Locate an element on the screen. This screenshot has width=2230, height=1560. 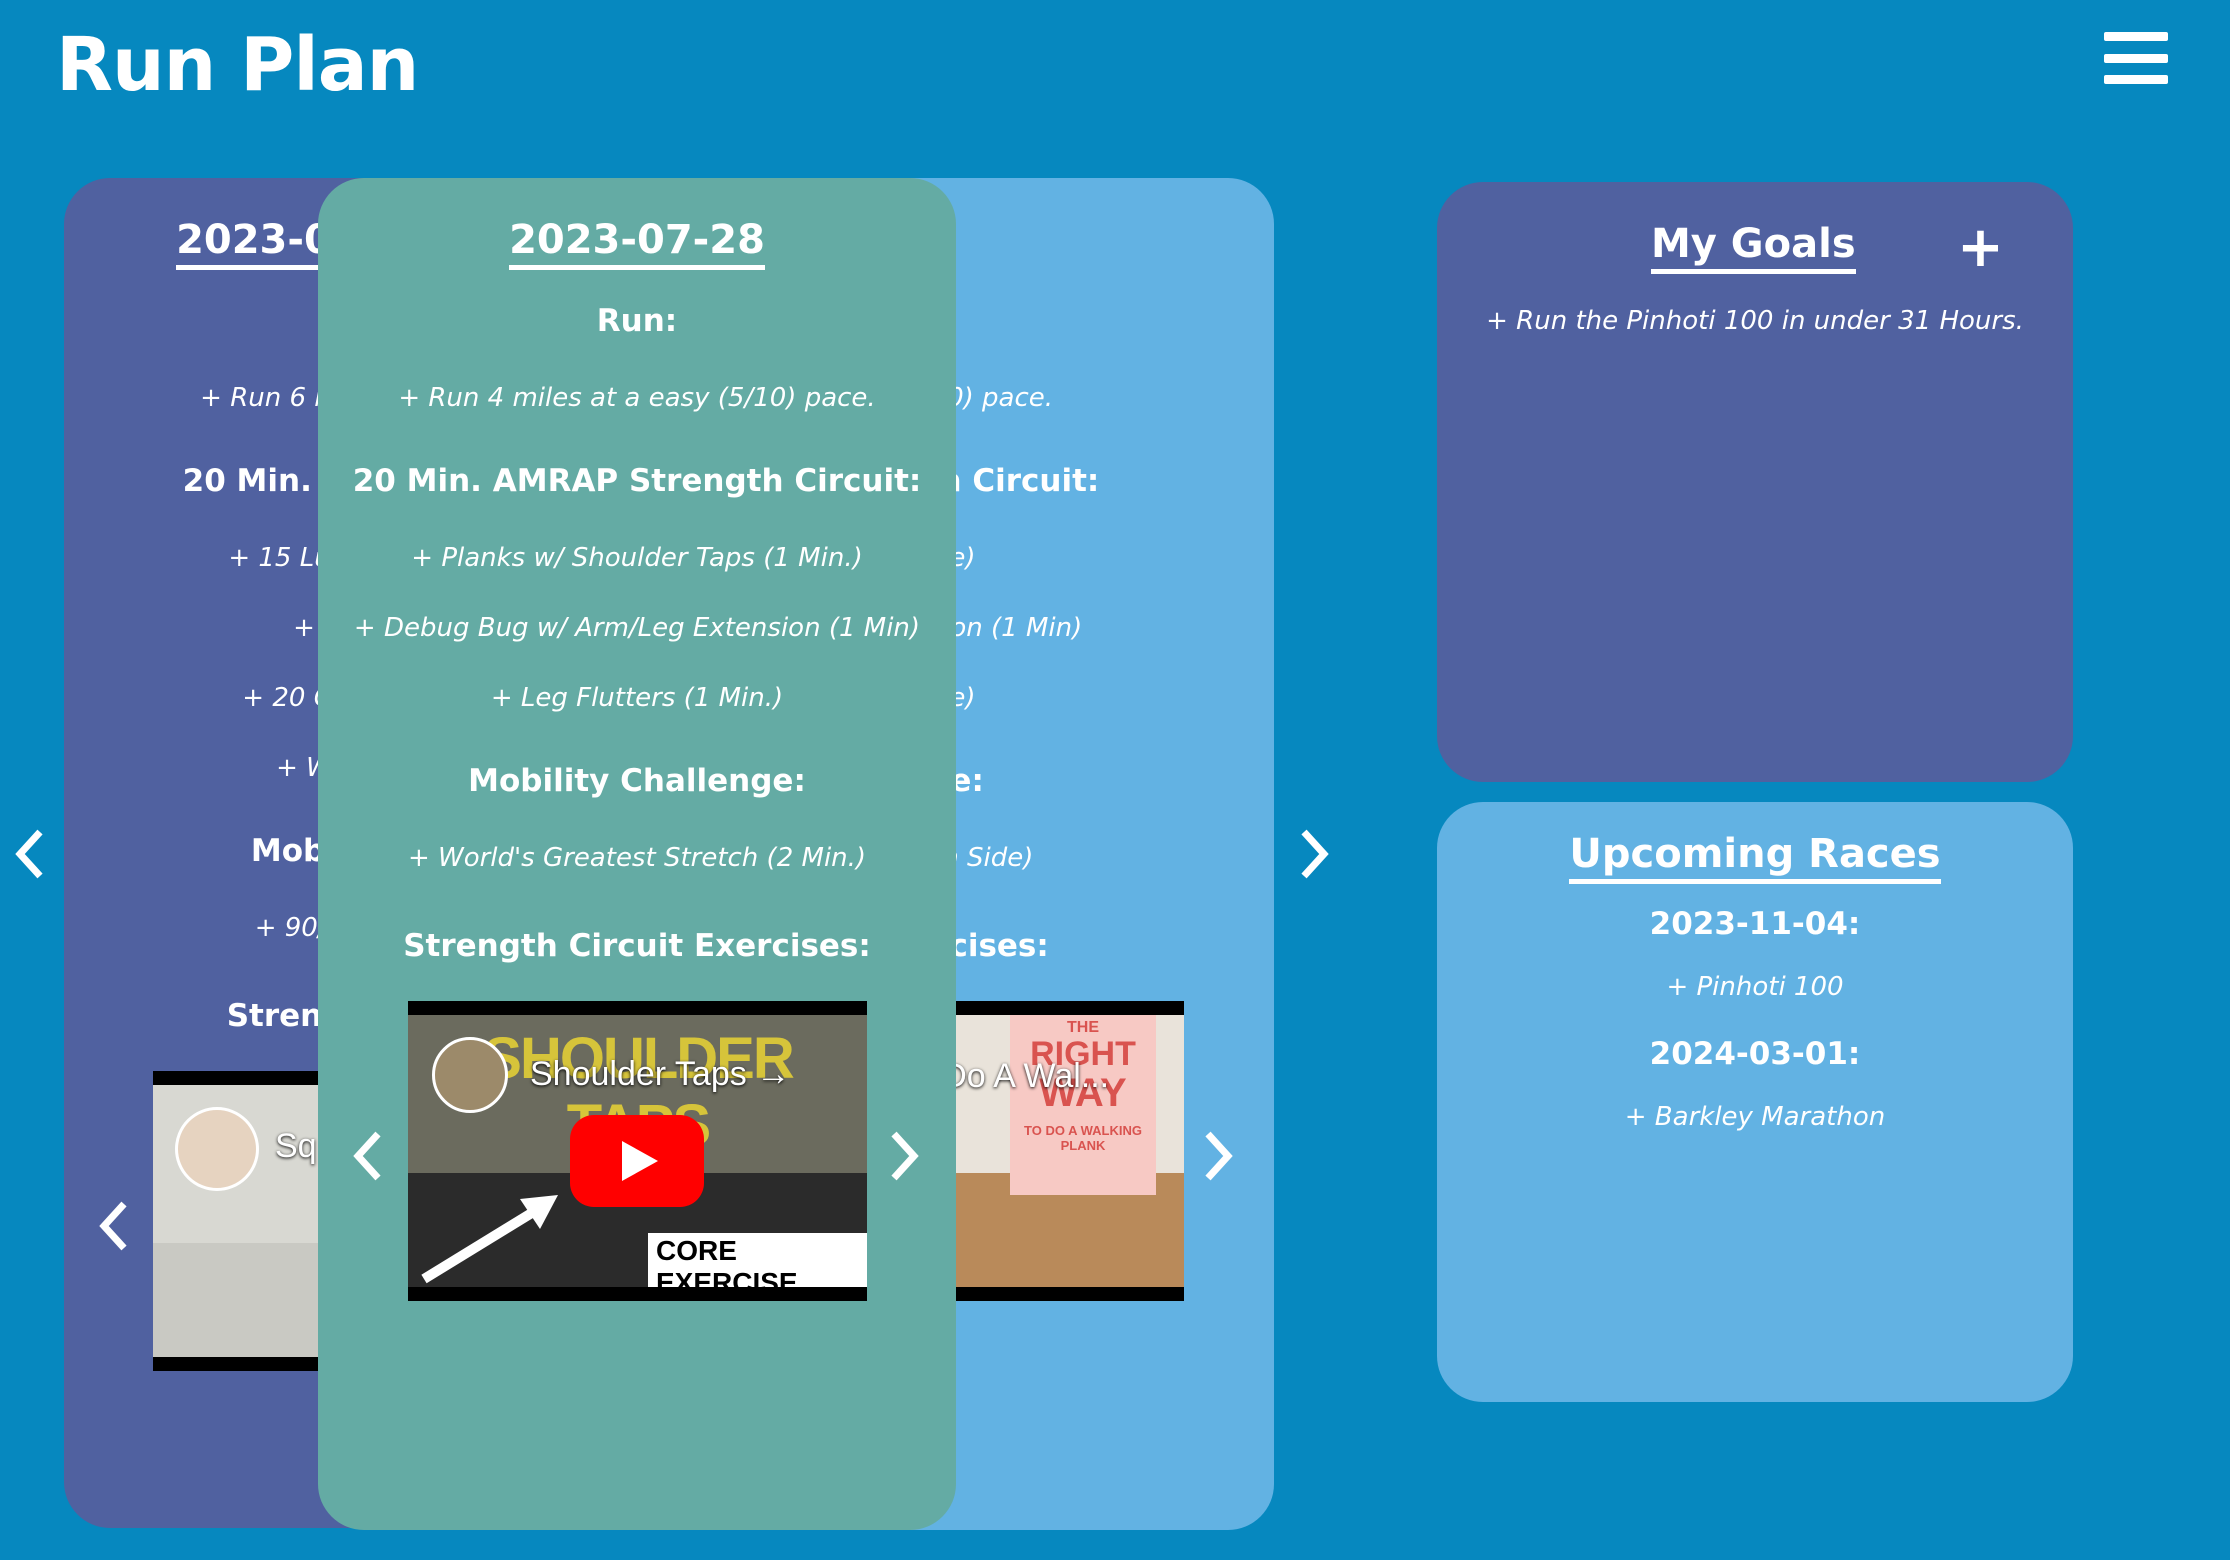
video-caption: CORE EXERCISE is located at coordinates (757, 1260).